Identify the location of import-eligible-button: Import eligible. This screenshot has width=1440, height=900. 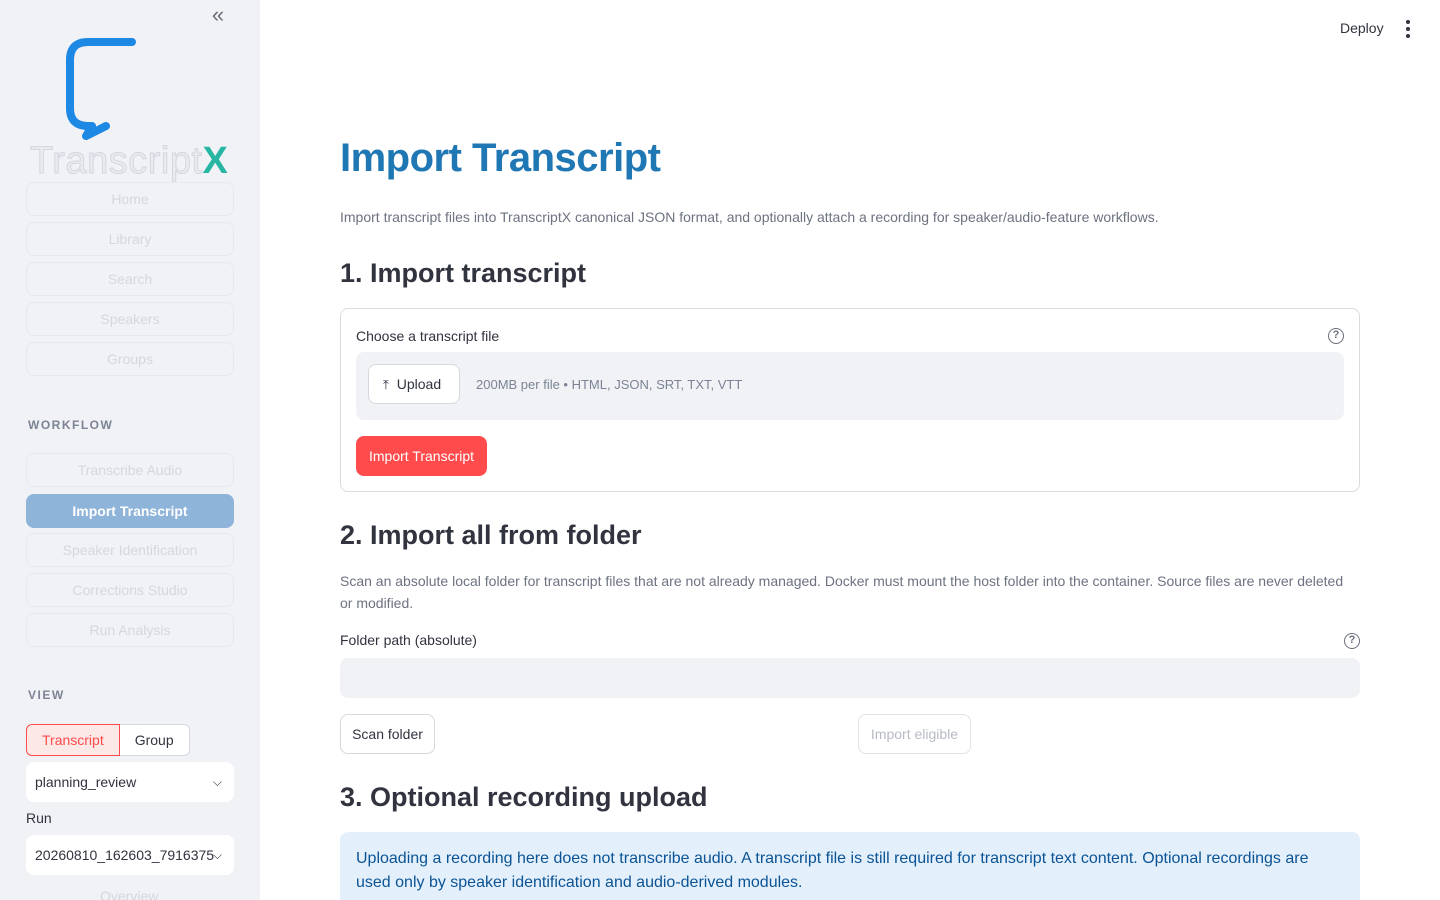
(914, 734).